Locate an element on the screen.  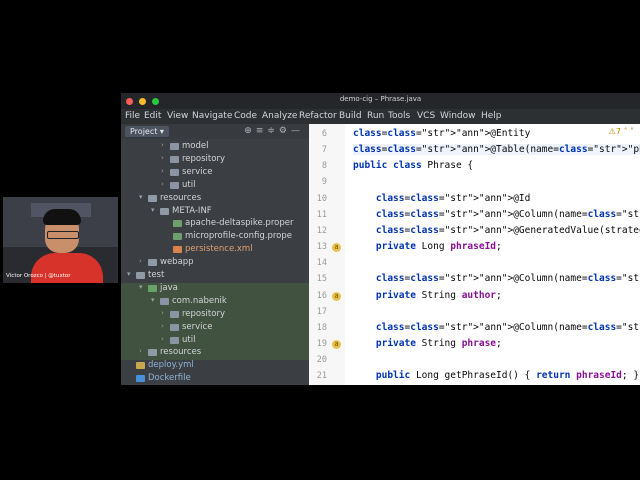
menu-item-help: Help is located at coordinates (491, 116).